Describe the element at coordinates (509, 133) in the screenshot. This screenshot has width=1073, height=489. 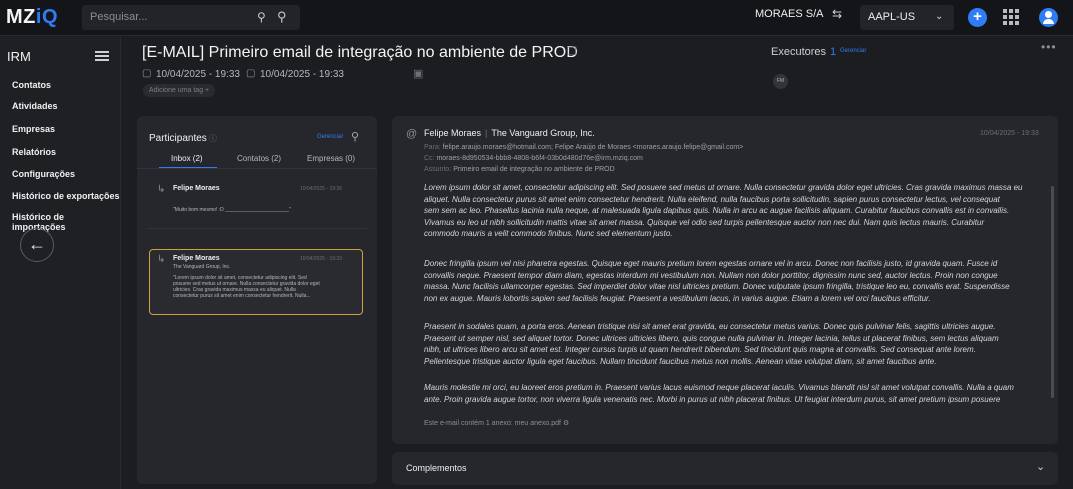
I see `email-sender: Felipe Moraes | The Vanguard Group, Inc.` at that location.